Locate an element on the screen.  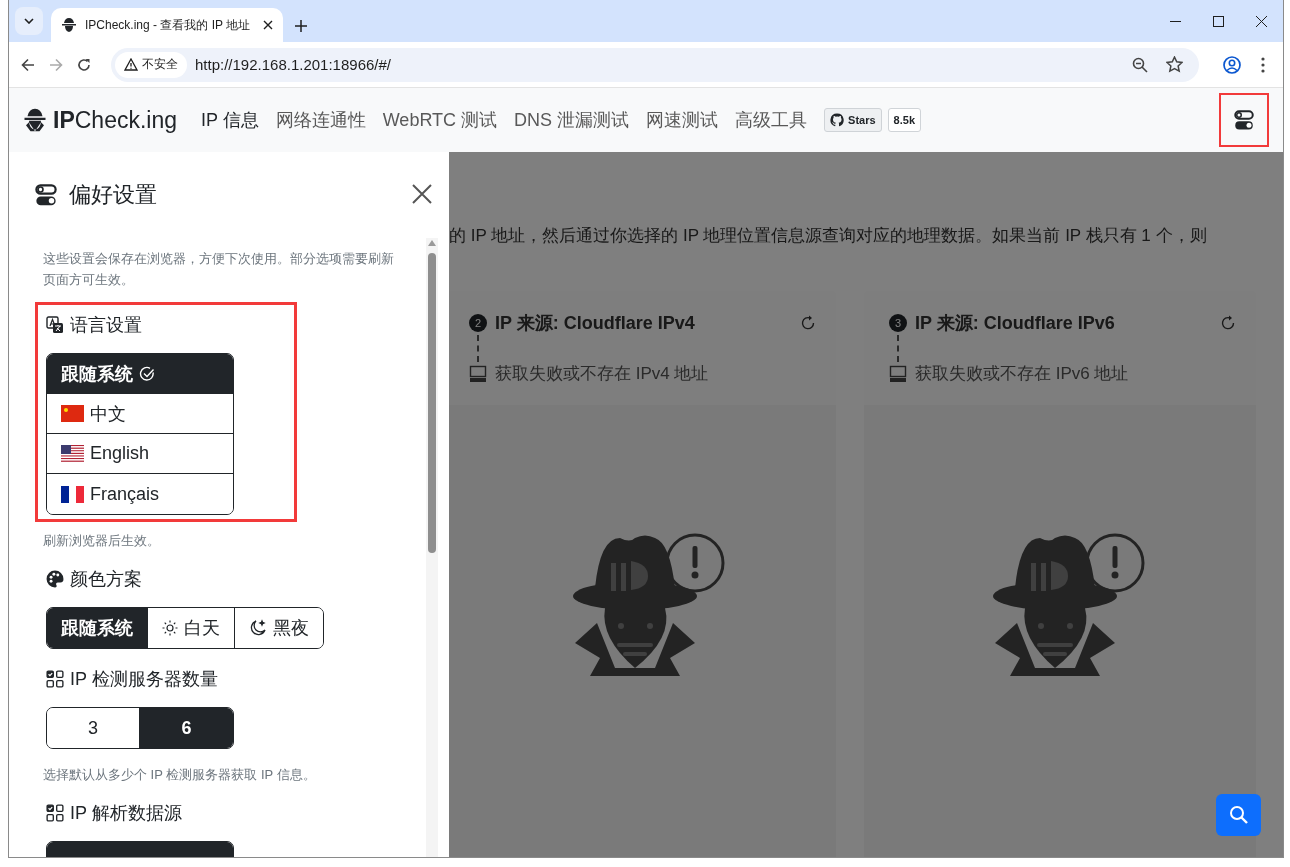
france-flag-icon is located at coordinates (72, 494).